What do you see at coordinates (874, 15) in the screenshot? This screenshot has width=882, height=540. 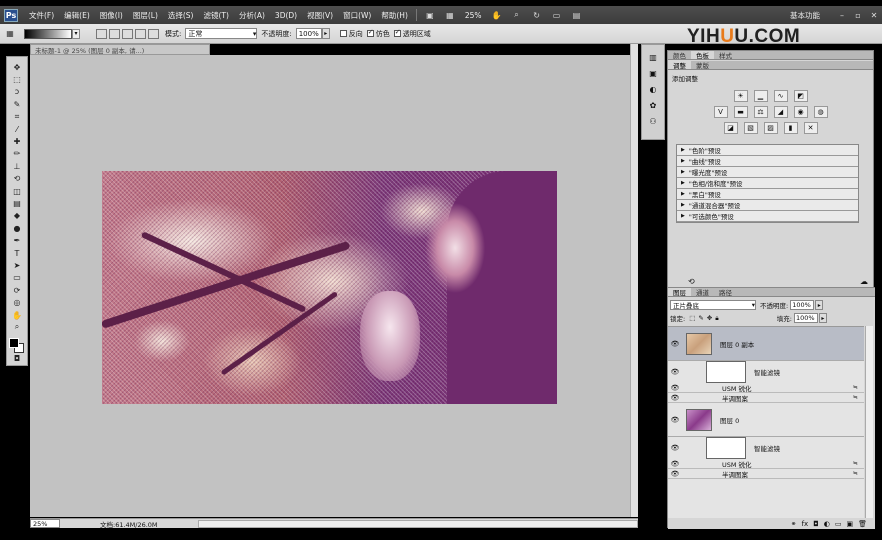 I see `close-icon: ✕` at bounding box center [874, 15].